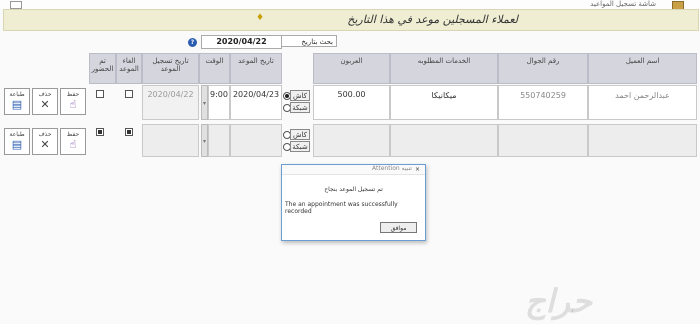 Image resolution: width=700 pixels, height=324 pixels. Describe the element at coordinates (170, 68) in the screenshot. I see `col-header-reg-date: تاريخ تسجيل الموعد` at that location.